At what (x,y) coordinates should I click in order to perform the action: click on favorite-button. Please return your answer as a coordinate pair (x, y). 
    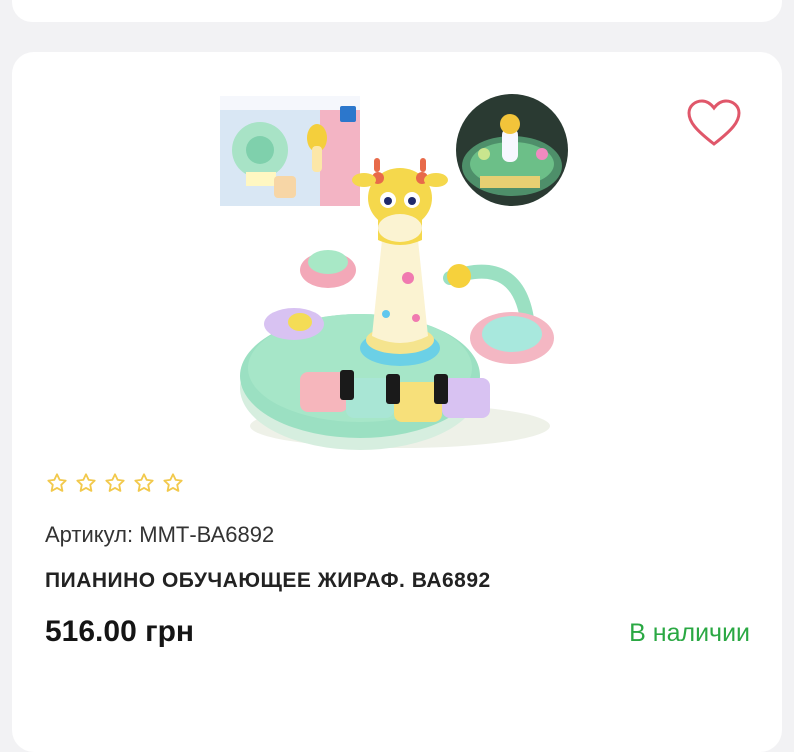
    Looking at the image, I should click on (714, 124).